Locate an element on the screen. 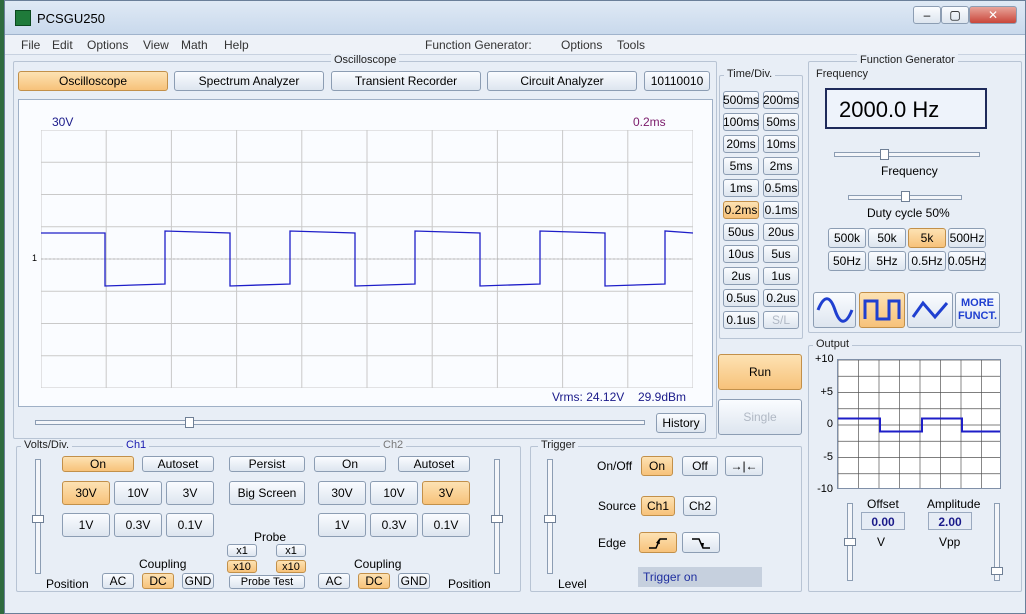 This screenshot has height=614, width=1026. trigger-rising-edge-button is located at coordinates (658, 542).